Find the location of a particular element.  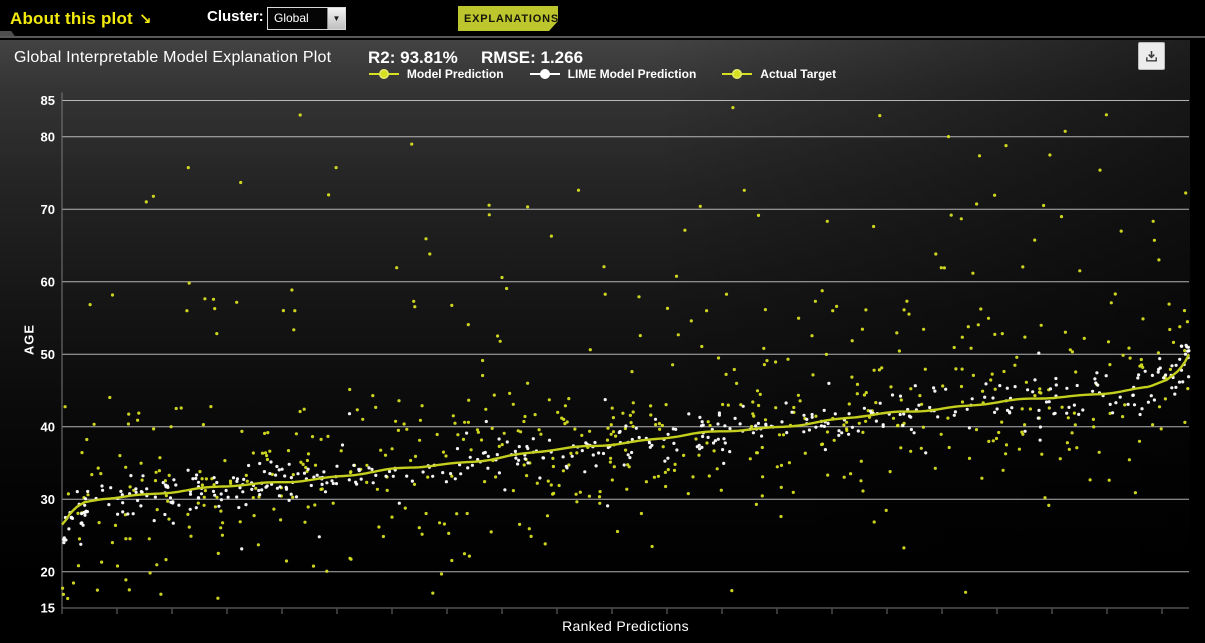

y-tick-label: 85 is located at coordinates (48, 100).